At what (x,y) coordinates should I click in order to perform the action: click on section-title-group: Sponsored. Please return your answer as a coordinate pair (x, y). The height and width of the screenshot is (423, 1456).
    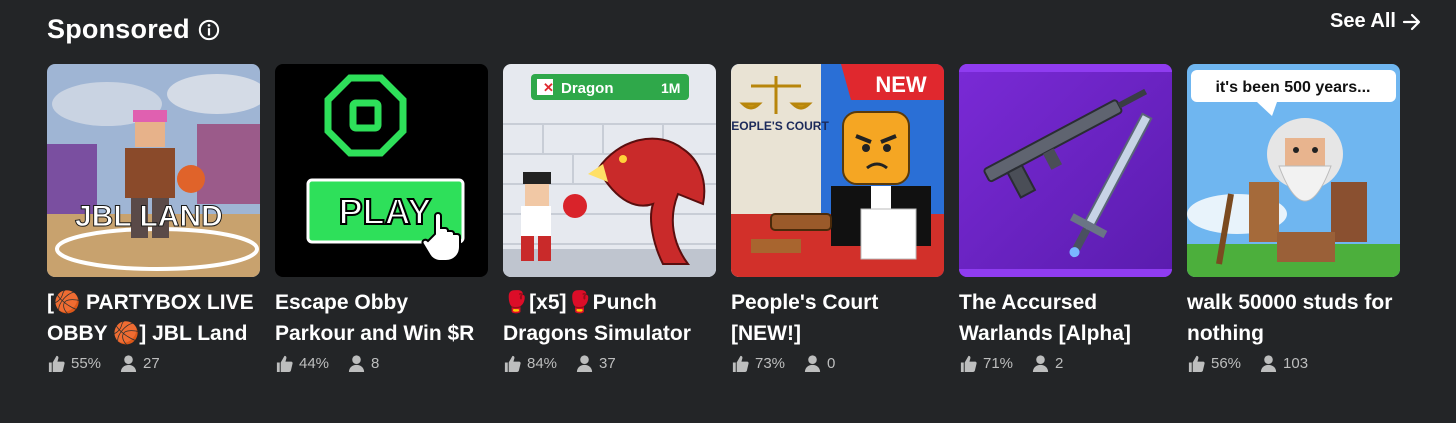
    Looking at the image, I should click on (133, 29).